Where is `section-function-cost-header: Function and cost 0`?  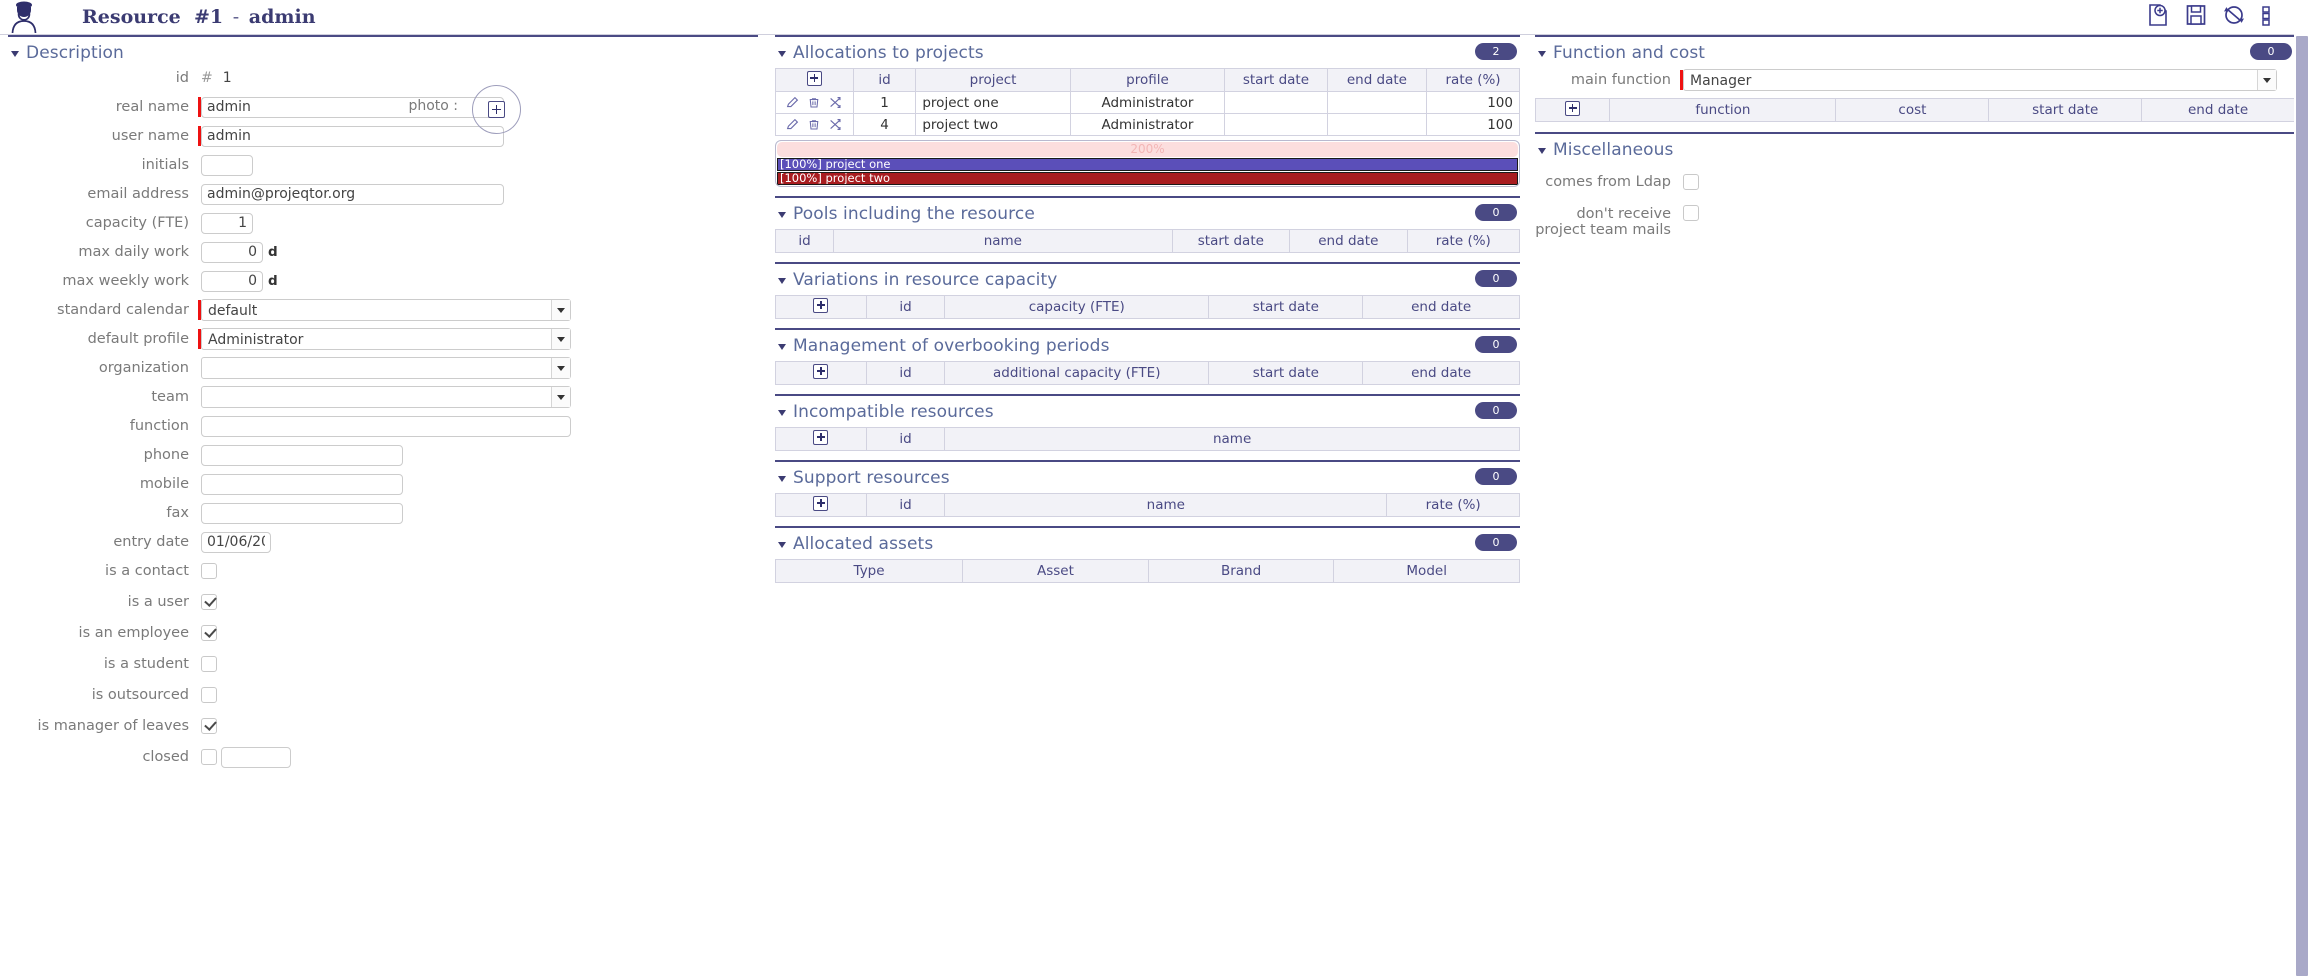 section-function-cost-header: Function and cost 0 is located at coordinates (1915, 53).